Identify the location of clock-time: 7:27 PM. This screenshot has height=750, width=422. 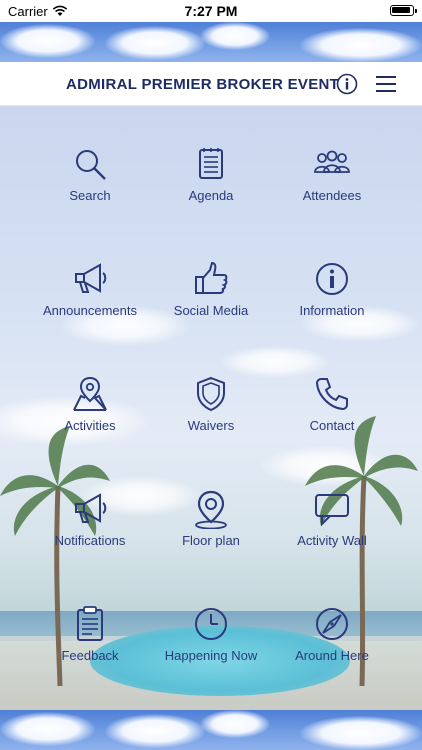
(211, 11).